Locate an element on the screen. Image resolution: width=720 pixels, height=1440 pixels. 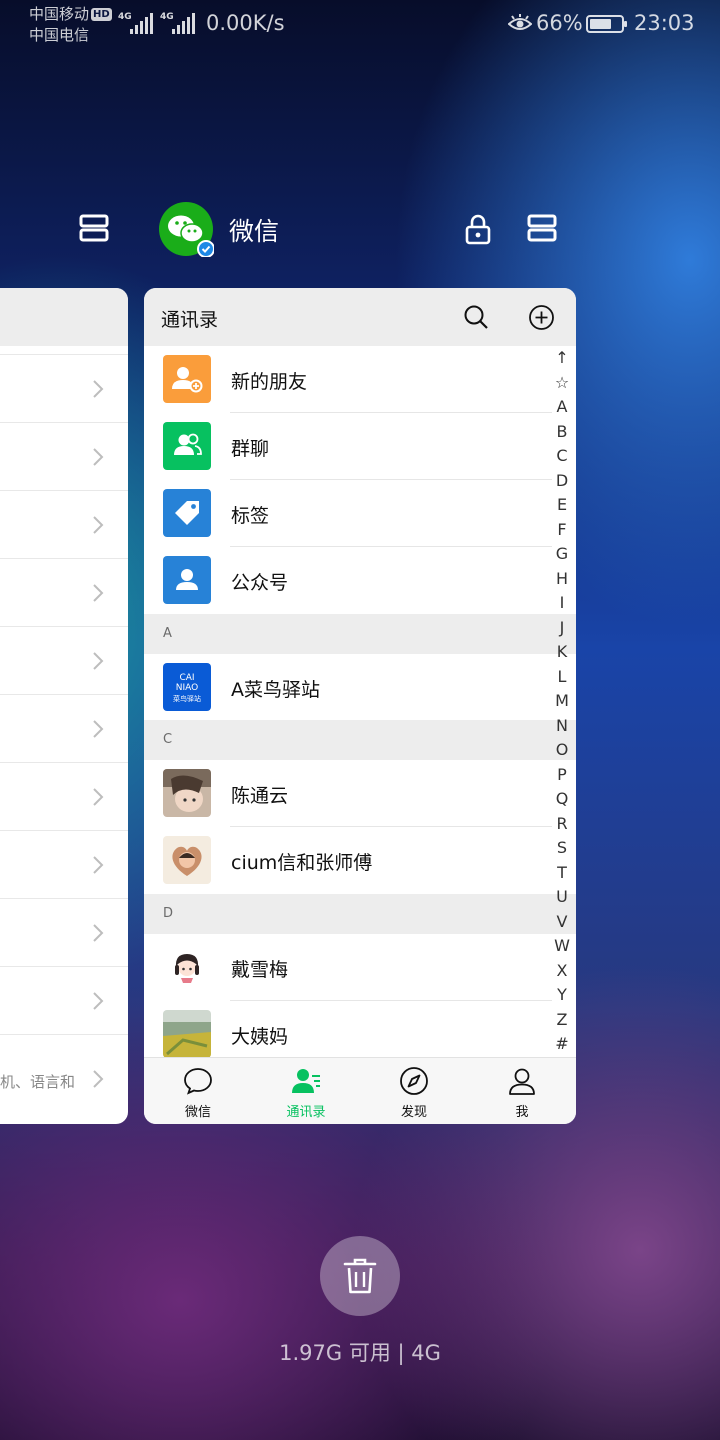
index-letter: N is located at coordinates (562, 726).